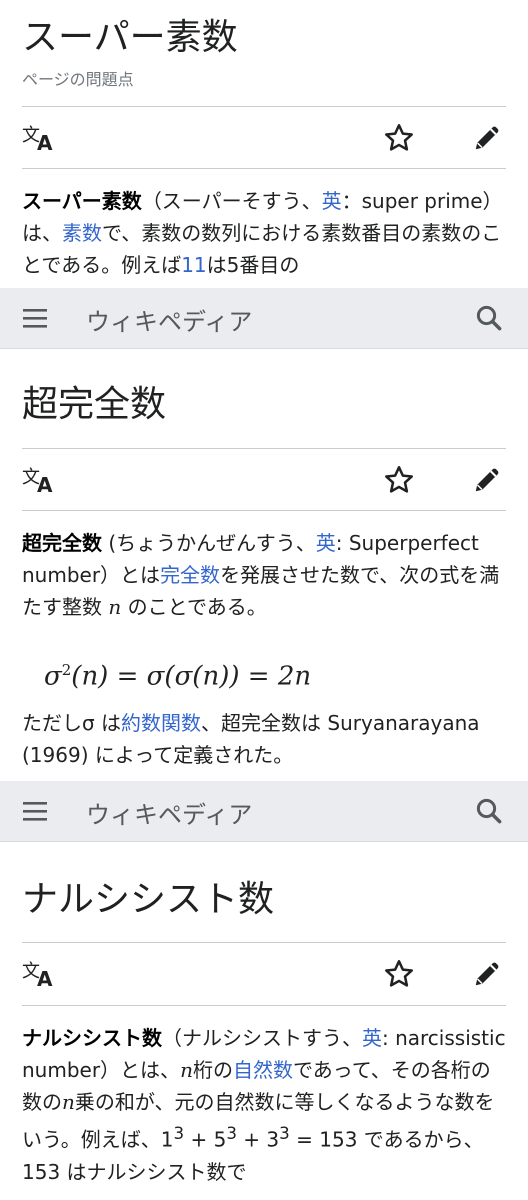 The width and height of the screenshot is (528, 1200). I want to click on formula: σ2(n) = σ(σ(n)) = 2n, so click(177, 676).